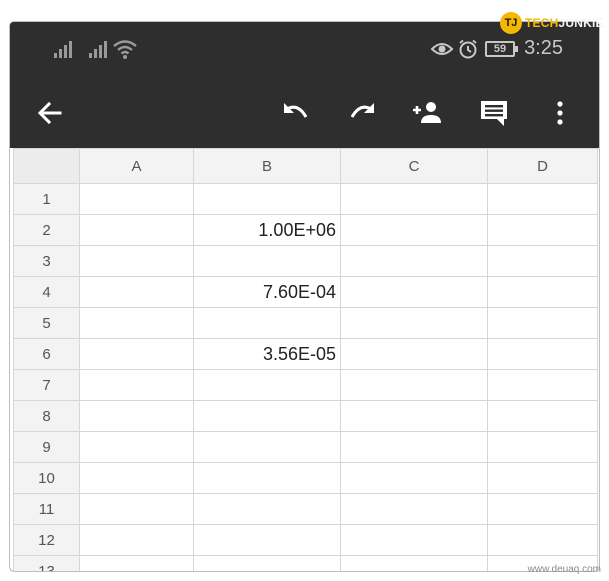 The height and width of the screenshot is (581, 609). Describe the element at coordinates (136, 166) in the screenshot. I see `column-header-a: A` at that location.